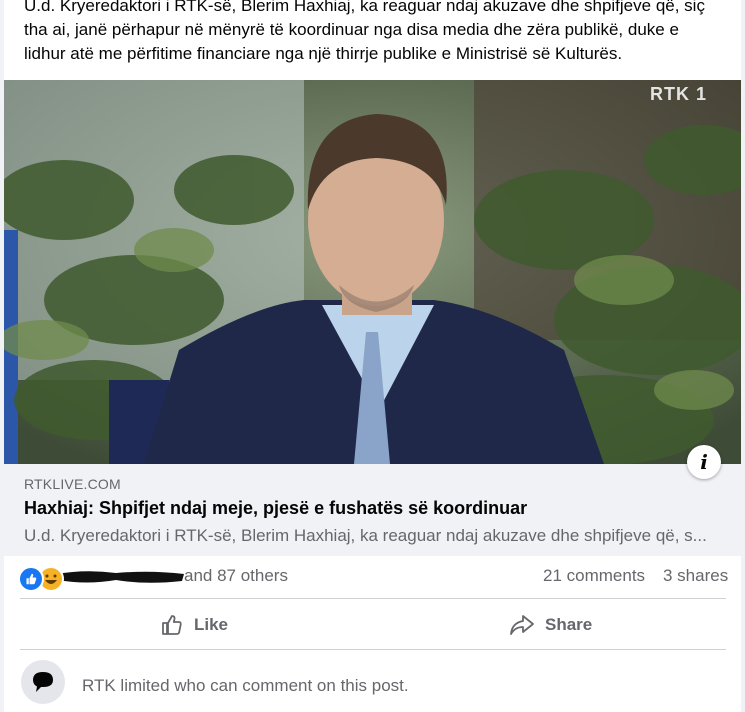  I want to click on action-bar: Like Share, so click(372, 625).